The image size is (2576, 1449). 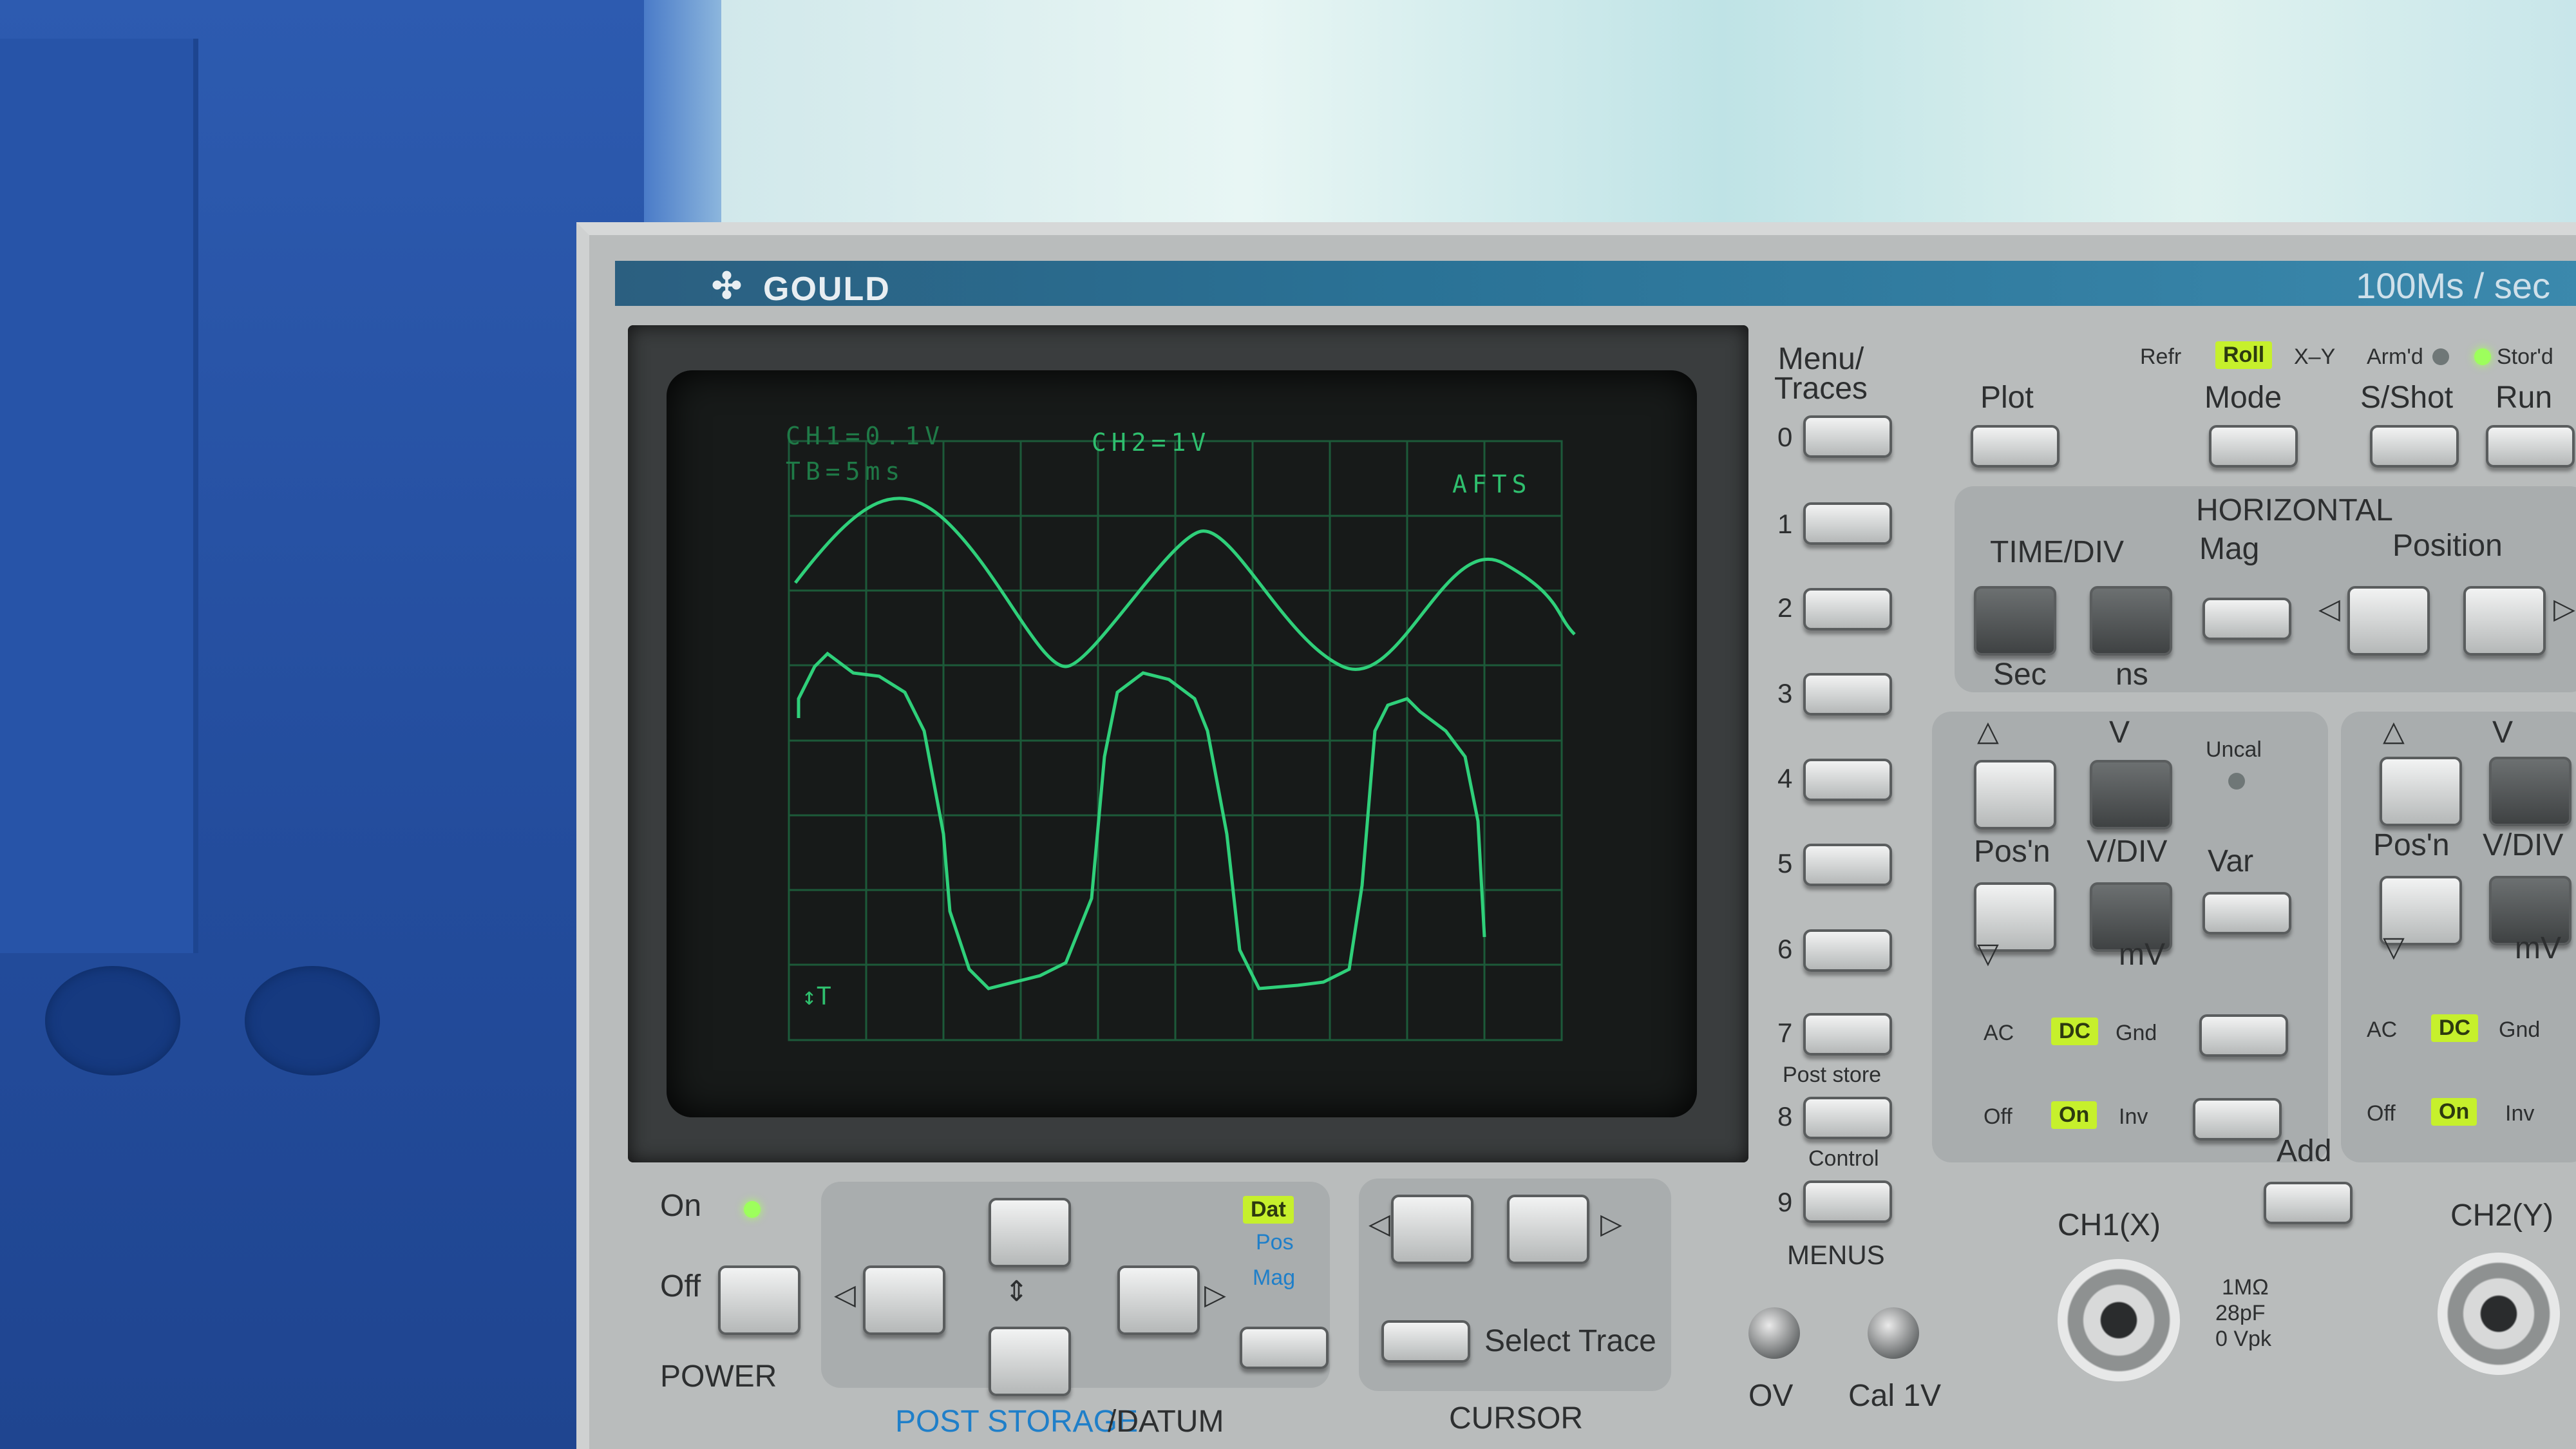 I want to click on sshot-label: S/Shot, so click(x=2407, y=398).